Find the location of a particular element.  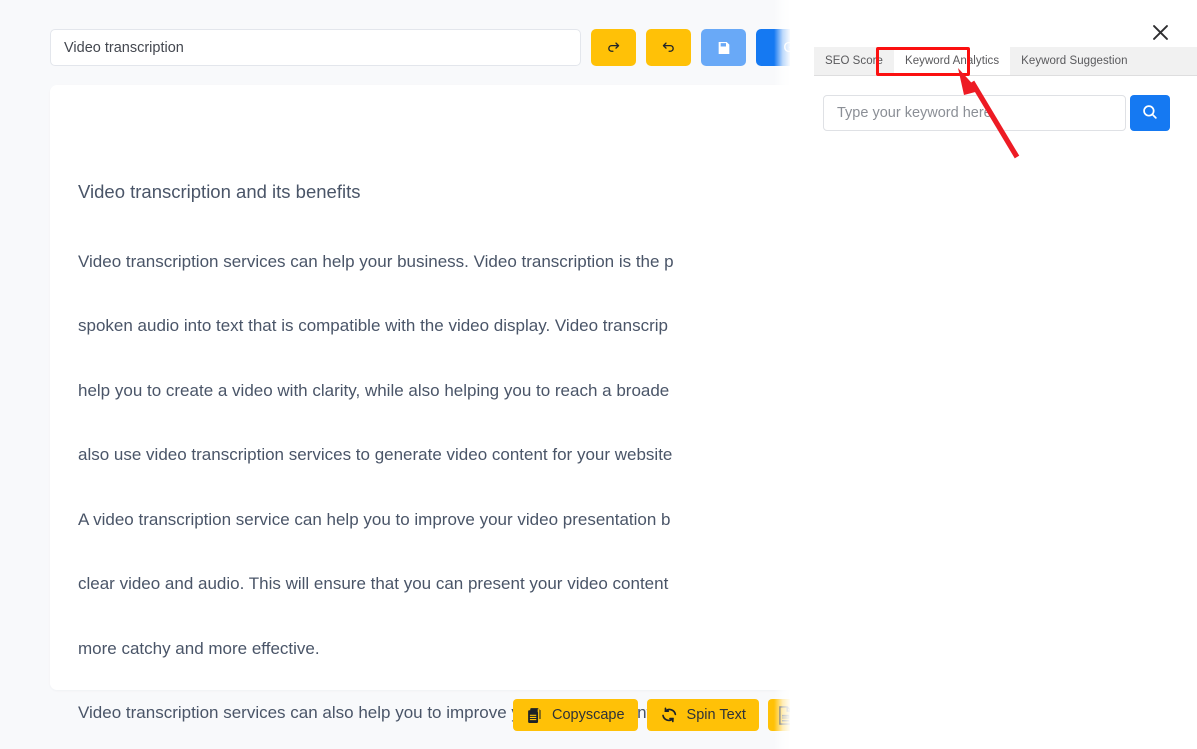

close-icon is located at coordinates (1160, 34).